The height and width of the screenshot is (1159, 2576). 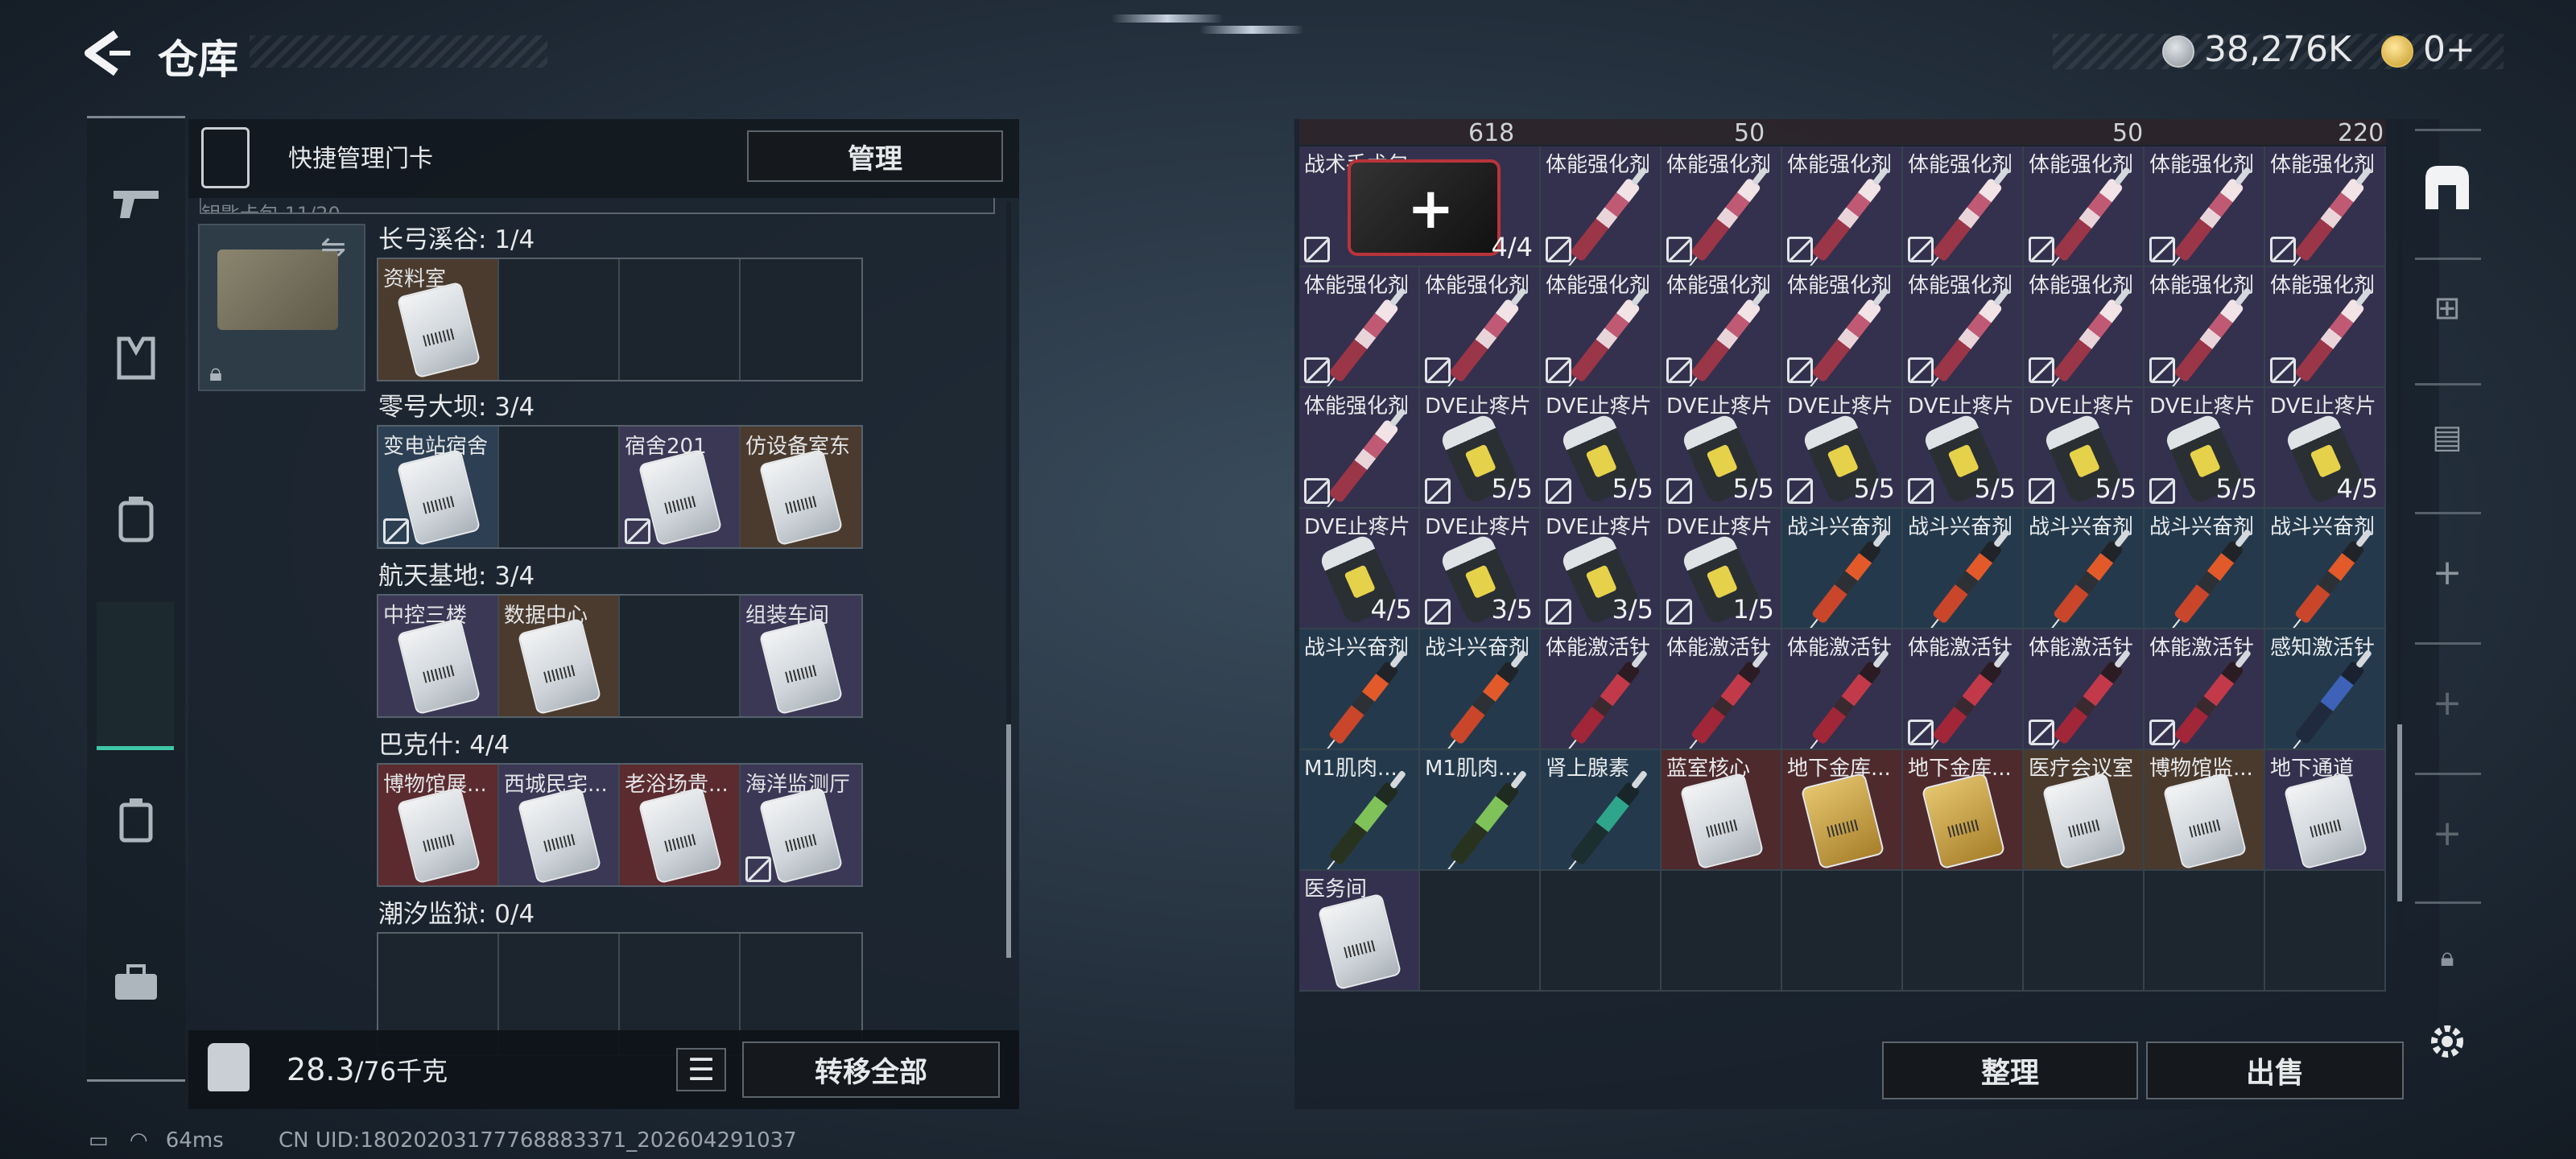 What do you see at coordinates (136, 203) in the screenshot?
I see `weapon-icon` at bounding box center [136, 203].